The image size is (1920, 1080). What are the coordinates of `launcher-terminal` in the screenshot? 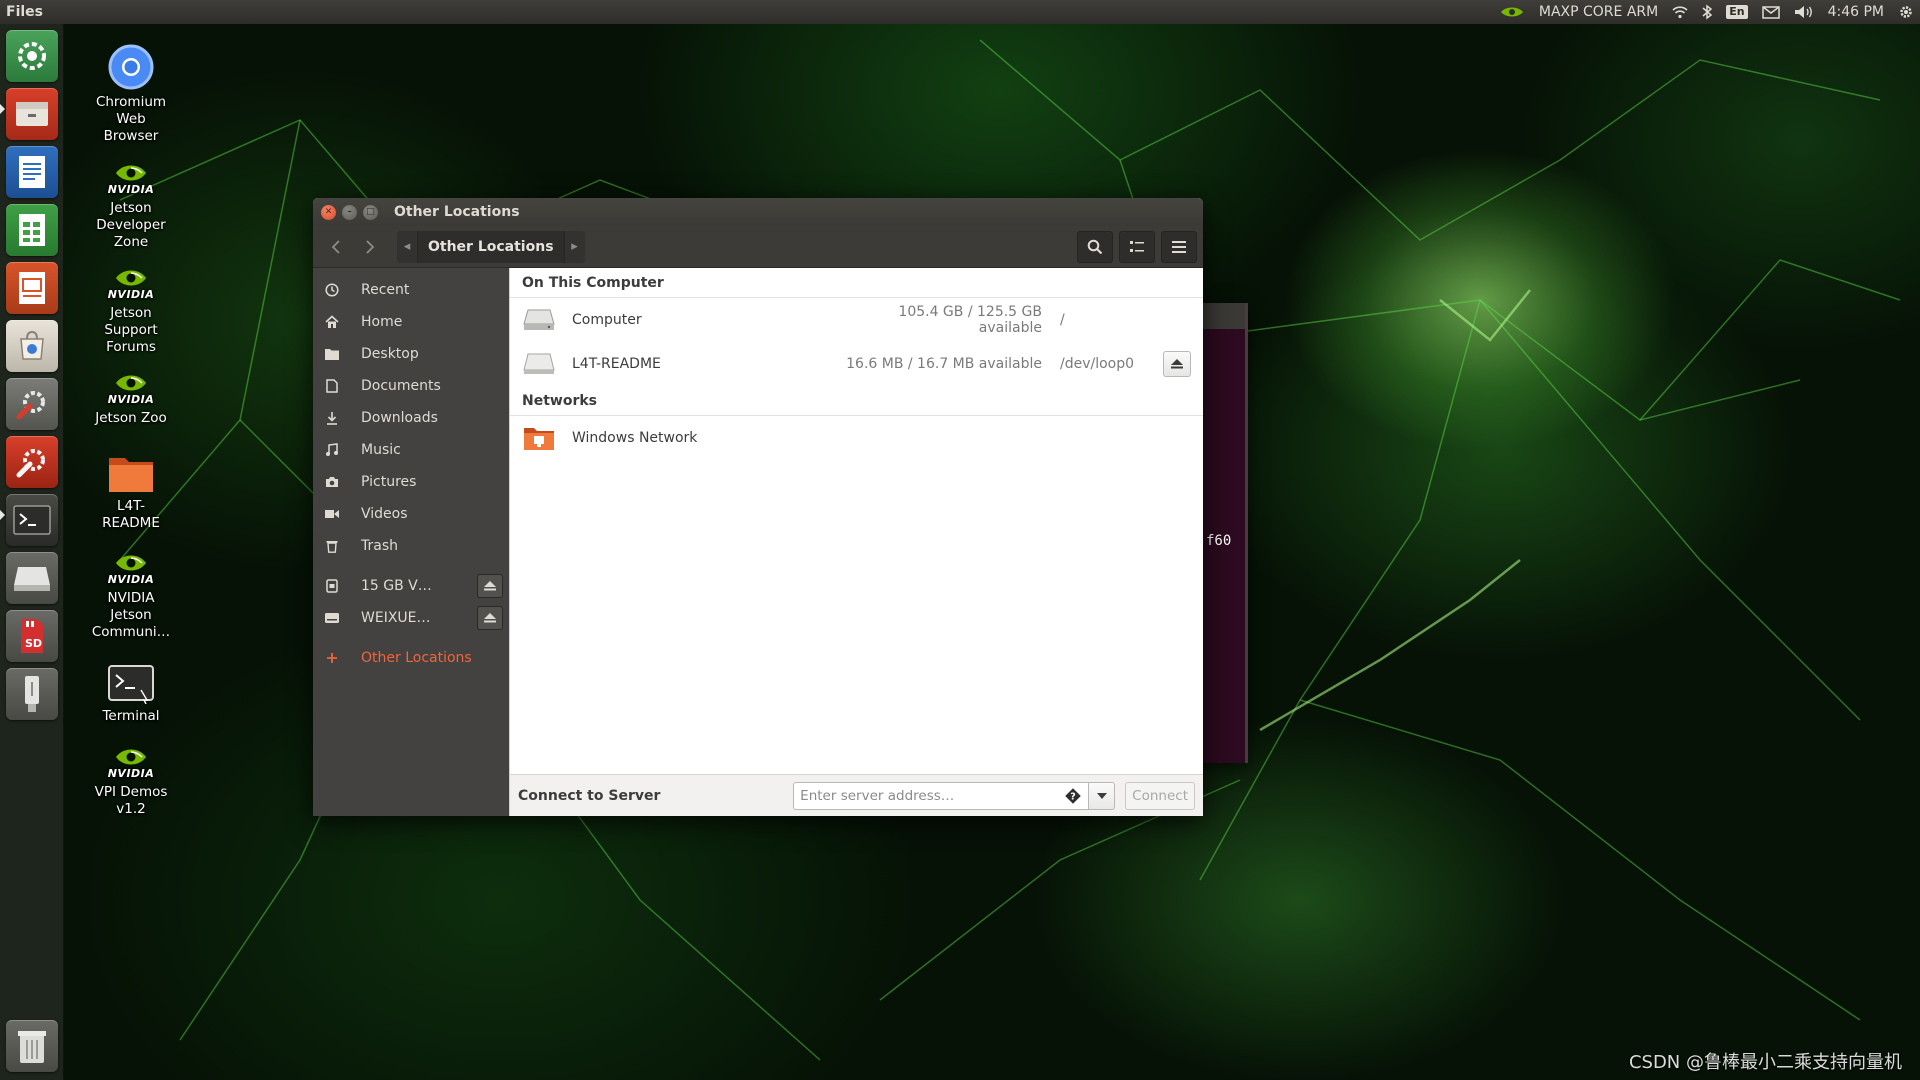 It's located at (32, 520).